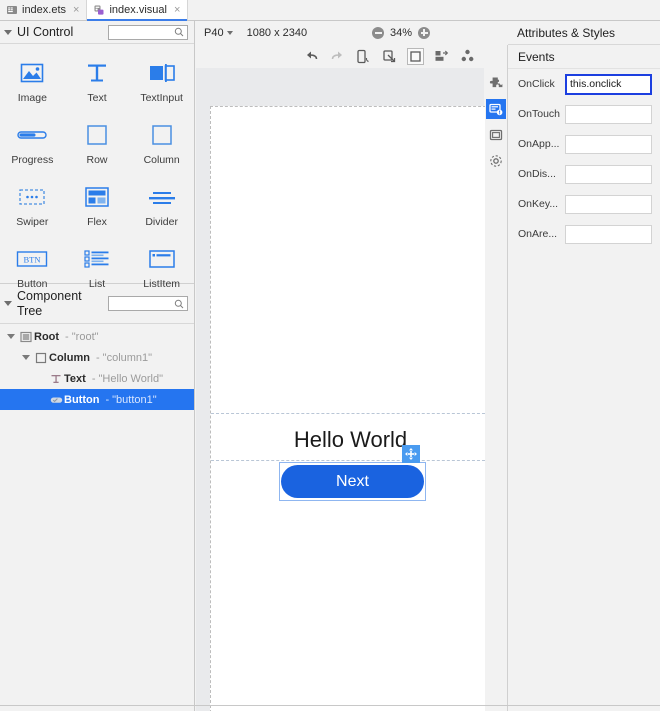 The width and height of the screenshot is (660, 711). What do you see at coordinates (608, 234) in the screenshot?
I see `event-input-onarea` at bounding box center [608, 234].